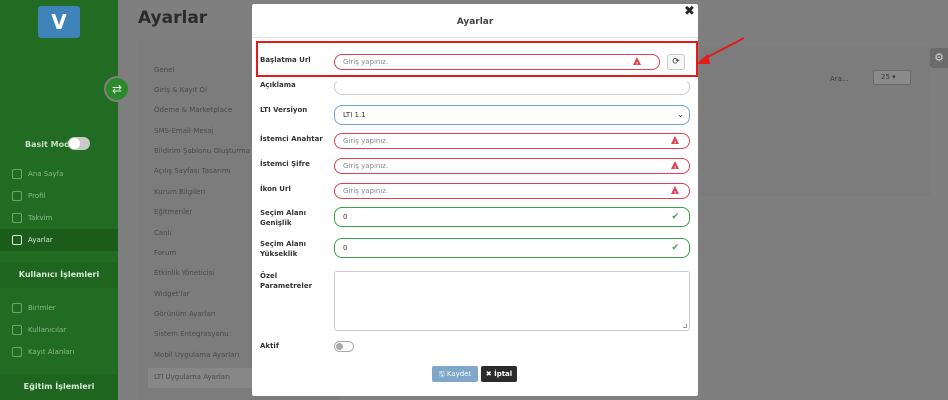 The width and height of the screenshot is (948, 400). I want to click on resize-grip-icon, so click(685, 326).